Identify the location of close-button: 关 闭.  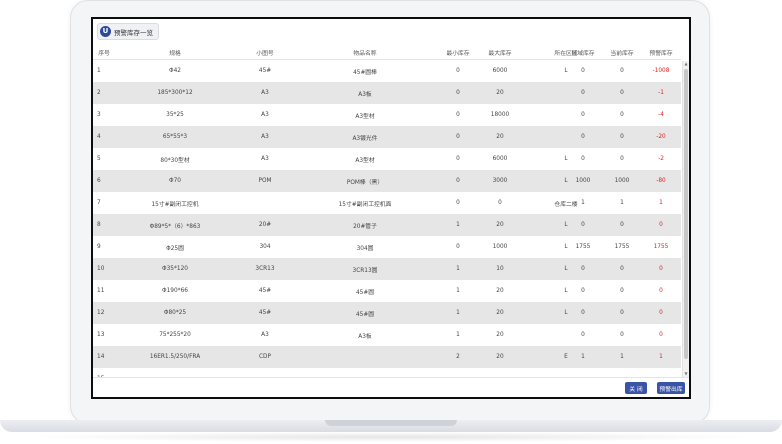
(636, 388).